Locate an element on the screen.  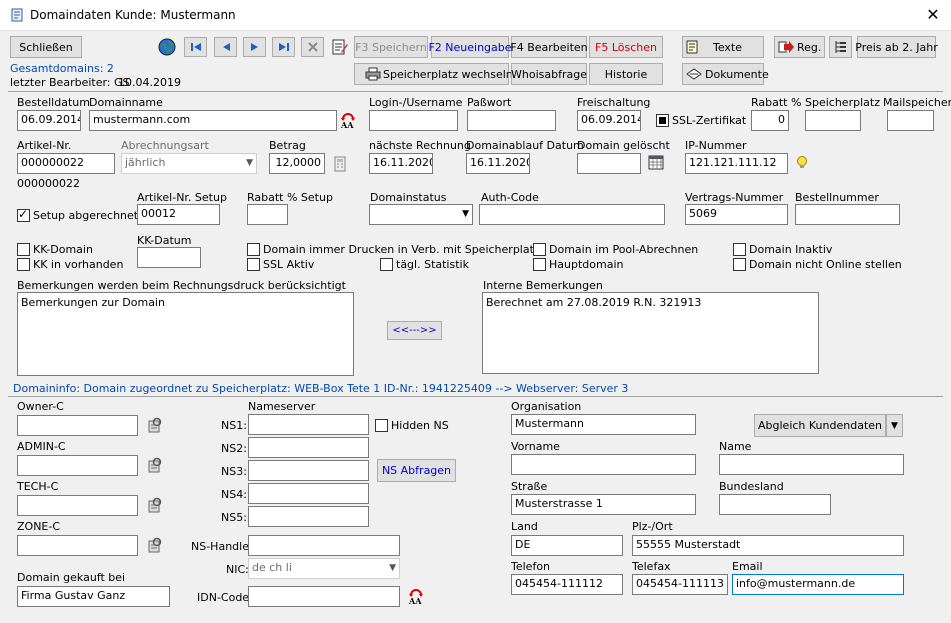
tree-view-icon is located at coordinates (840, 47).